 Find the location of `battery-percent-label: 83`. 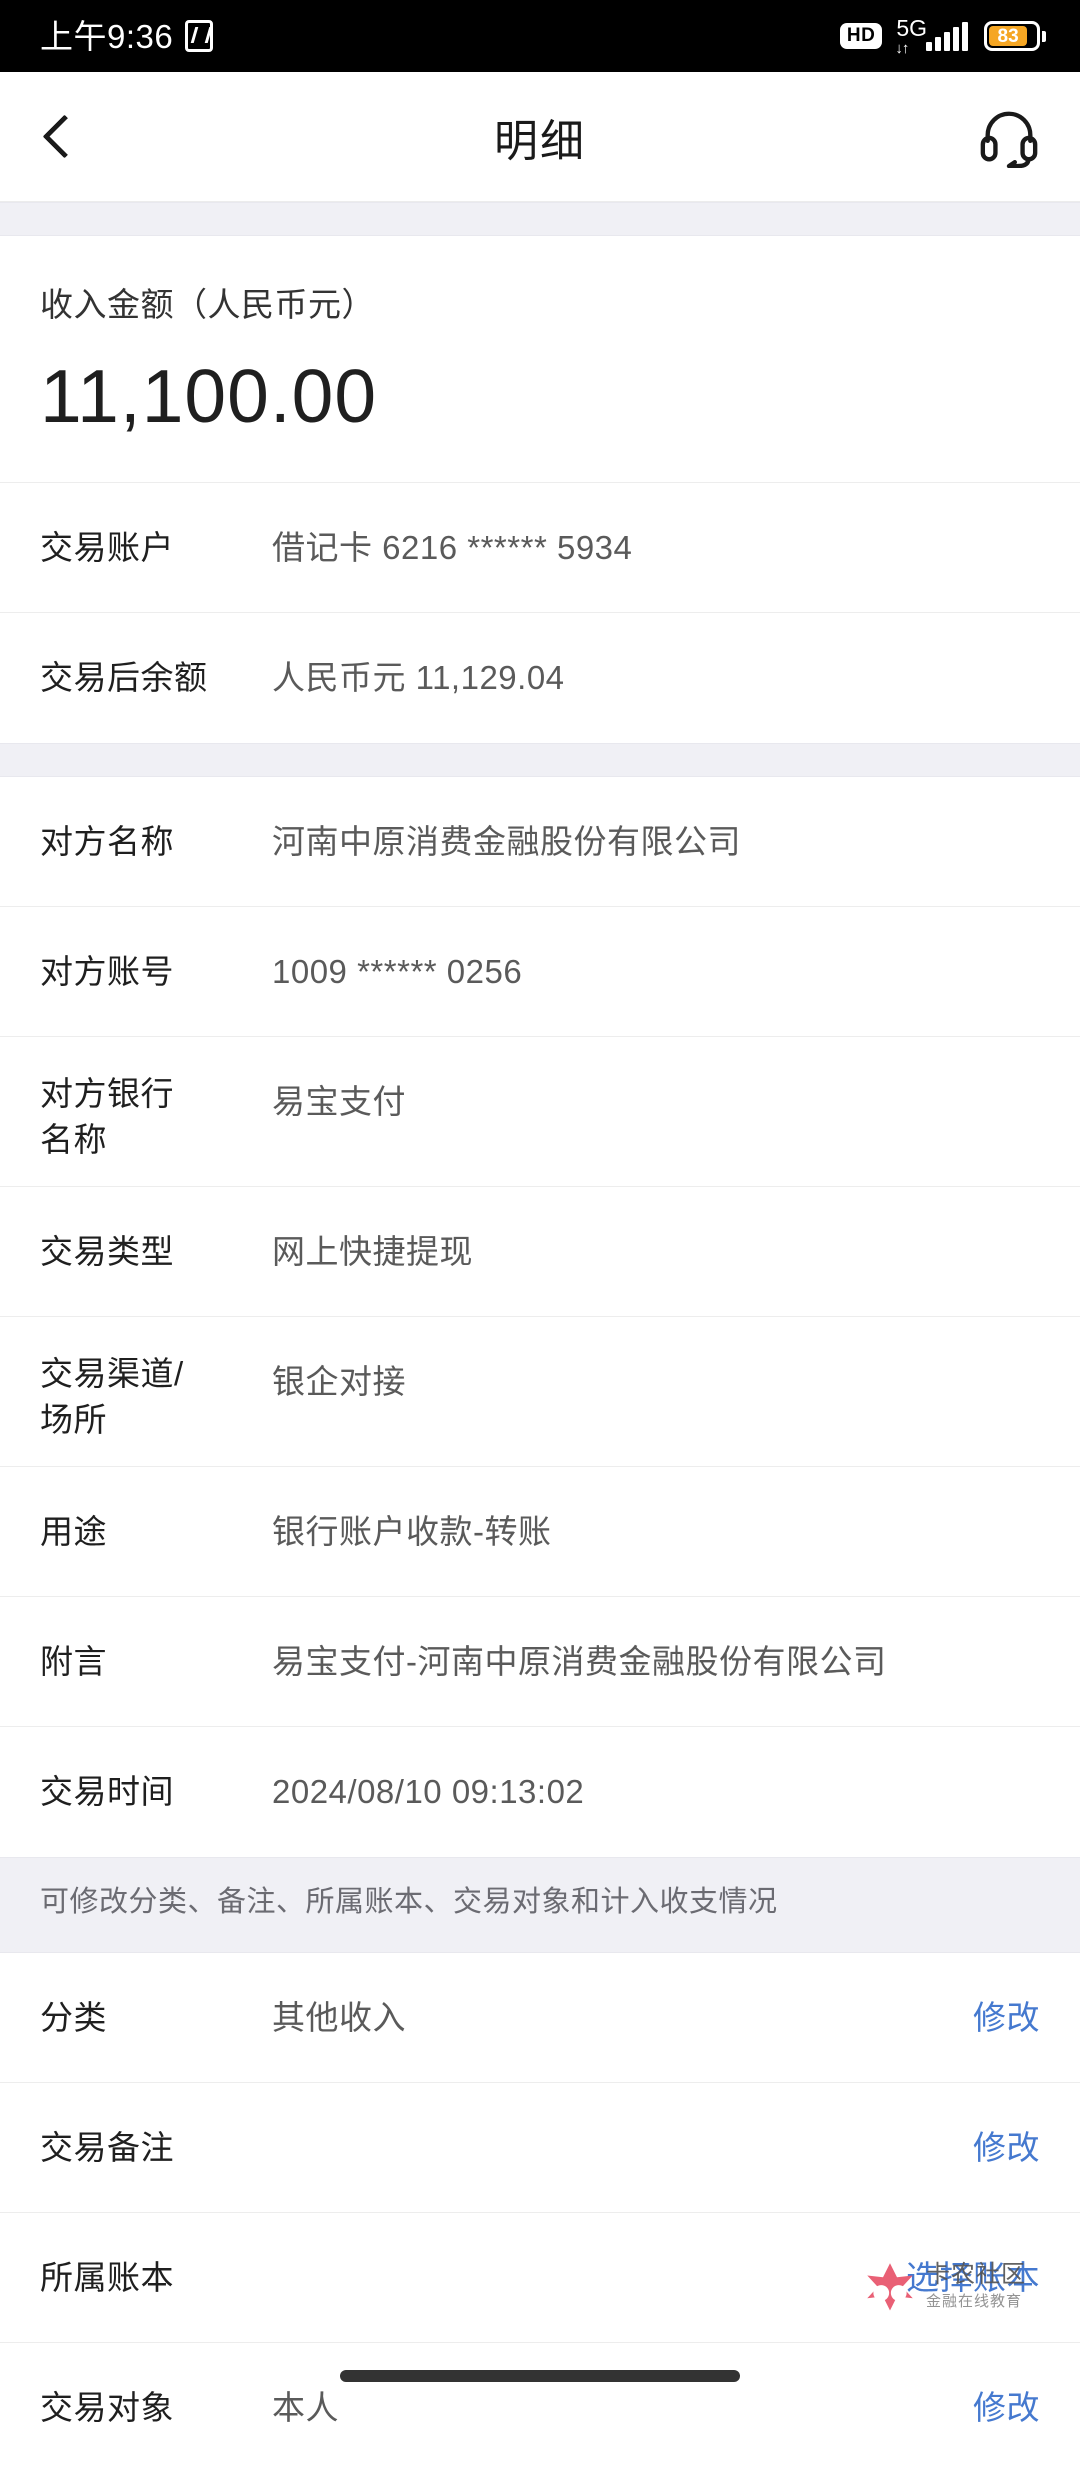

battery-percent-label: 83 is located at coordinates (1008, 36).